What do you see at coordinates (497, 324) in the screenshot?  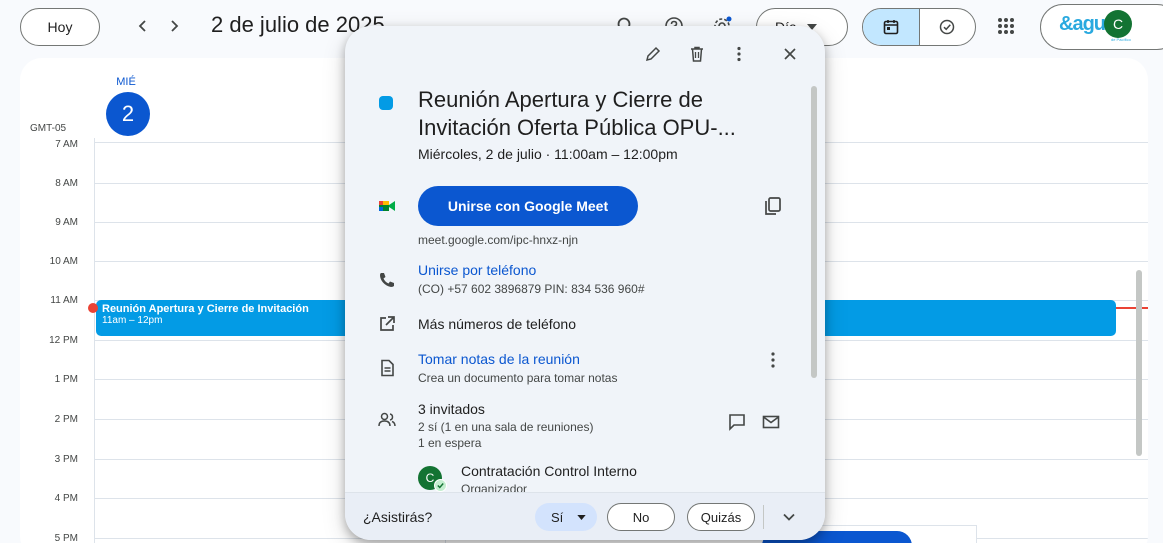 I see `more-phone-numbers-link: Más números de teléfono` at bounding box center [497, 324].